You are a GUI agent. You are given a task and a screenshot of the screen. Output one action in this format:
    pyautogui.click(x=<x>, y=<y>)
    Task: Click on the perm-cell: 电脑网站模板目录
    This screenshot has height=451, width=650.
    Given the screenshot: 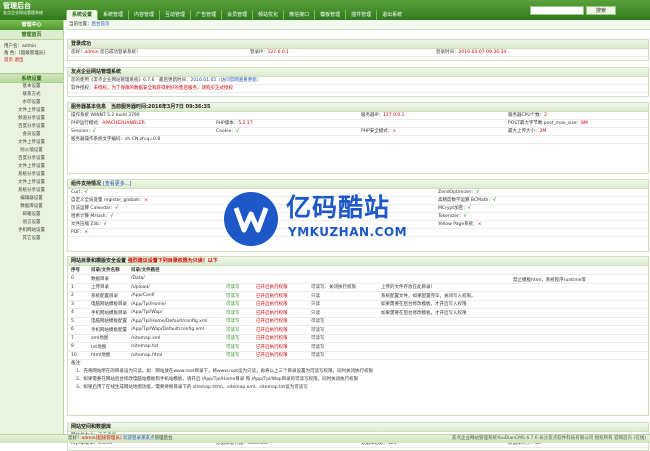 What is the action you would take?
    pyautogui.click(x=108, y=304)
    